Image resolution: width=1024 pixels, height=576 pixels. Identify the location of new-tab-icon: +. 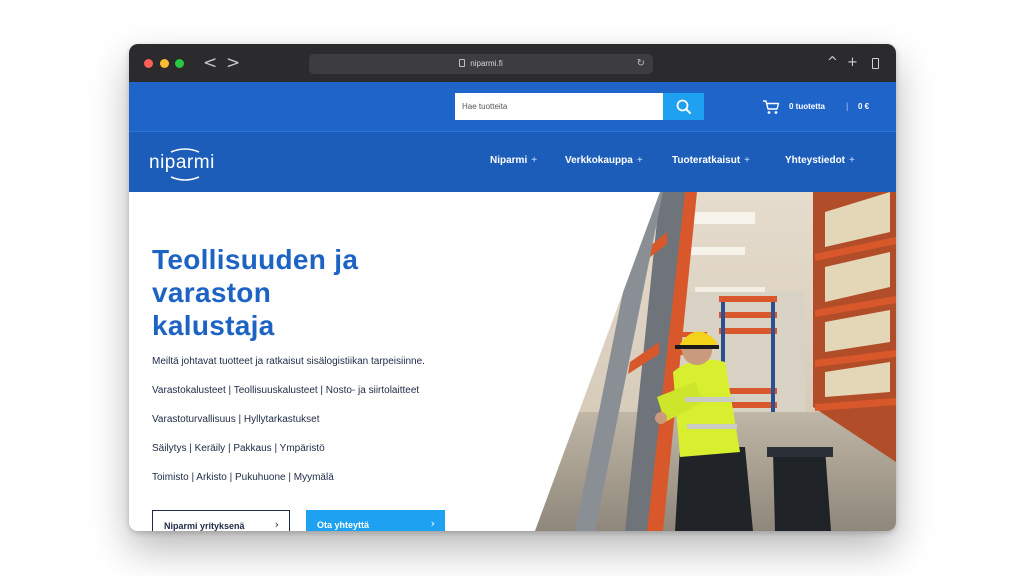
(852, 63).